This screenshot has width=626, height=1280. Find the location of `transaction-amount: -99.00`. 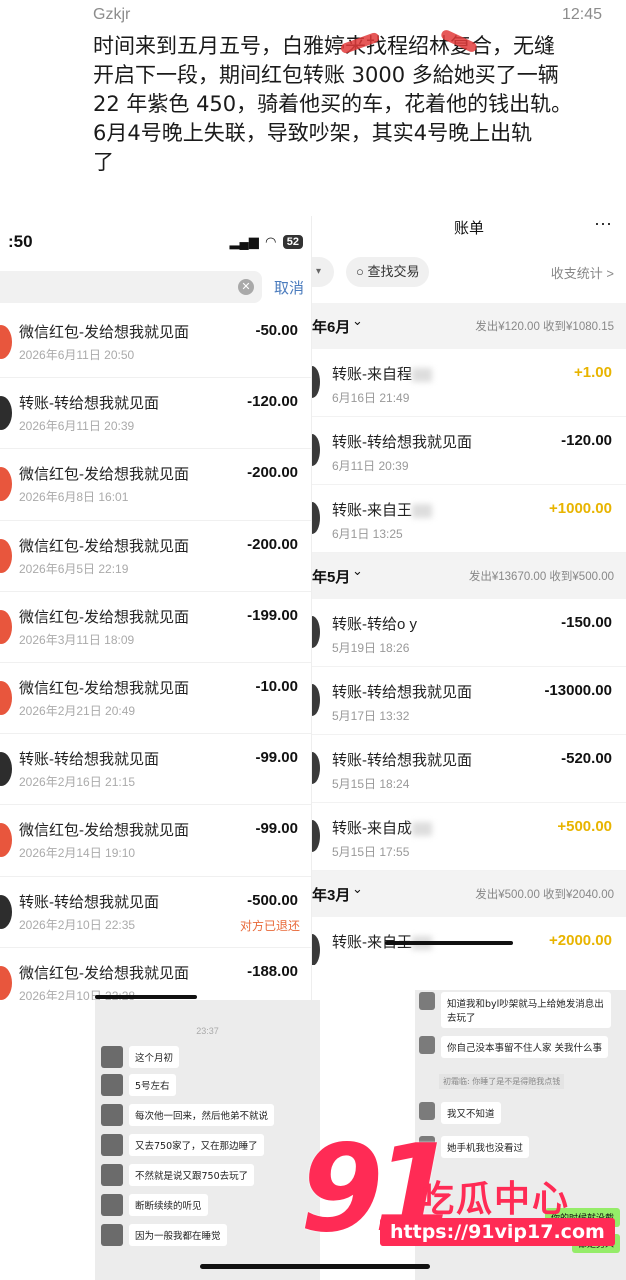

transaction-amount: -99.00 is located at coordinates (276, 829).